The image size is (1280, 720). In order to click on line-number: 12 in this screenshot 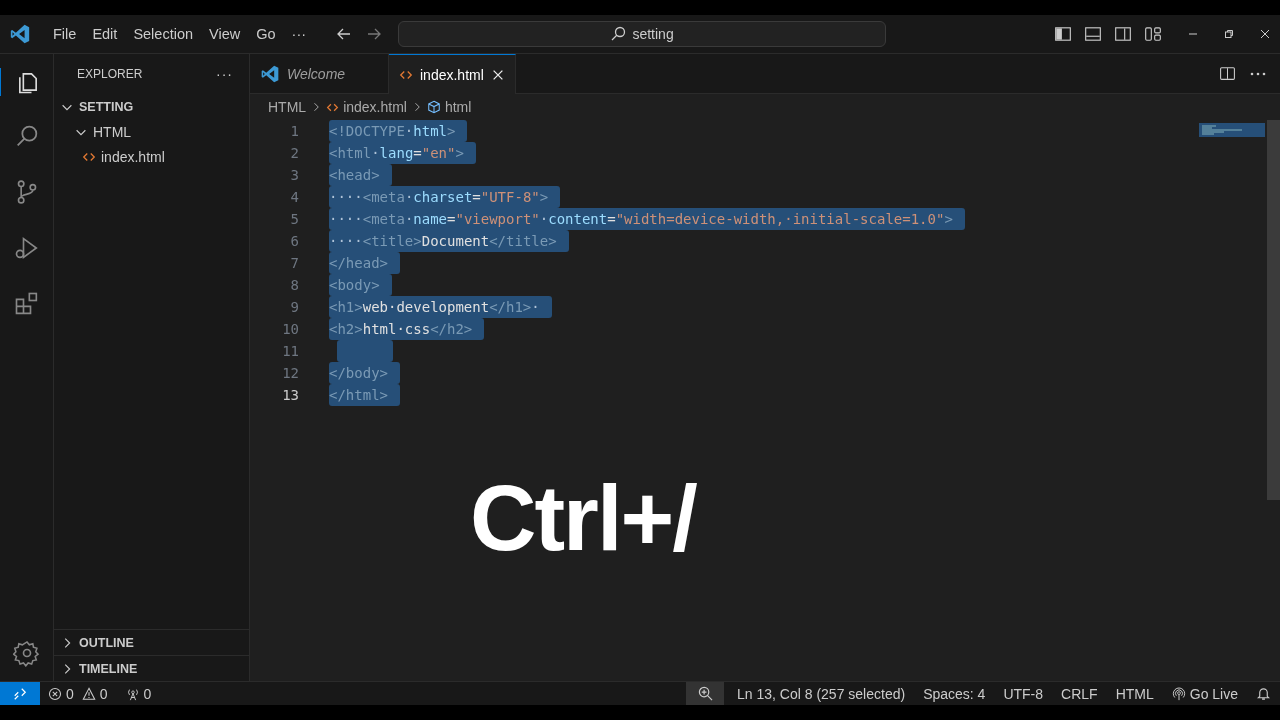, I will do `click(290, 373)`.